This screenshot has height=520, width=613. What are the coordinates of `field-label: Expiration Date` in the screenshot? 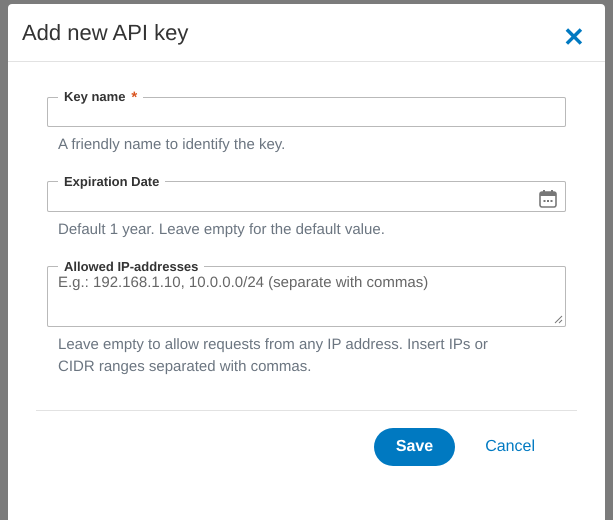 It's located at (112, 181).